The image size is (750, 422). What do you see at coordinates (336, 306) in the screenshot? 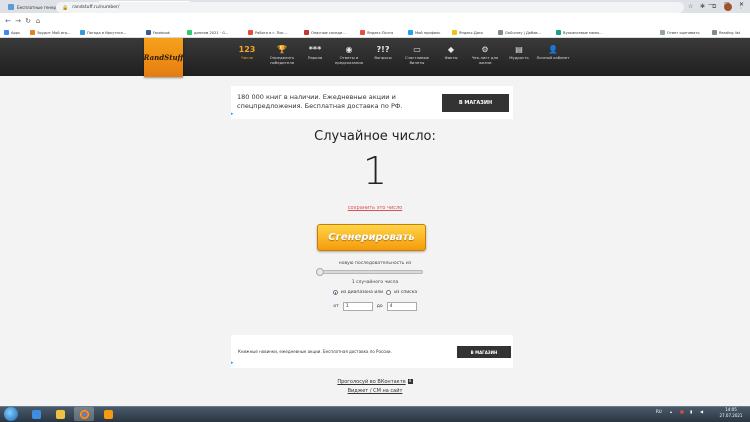
I see `from-label: от` at bounding box center [336, 306].